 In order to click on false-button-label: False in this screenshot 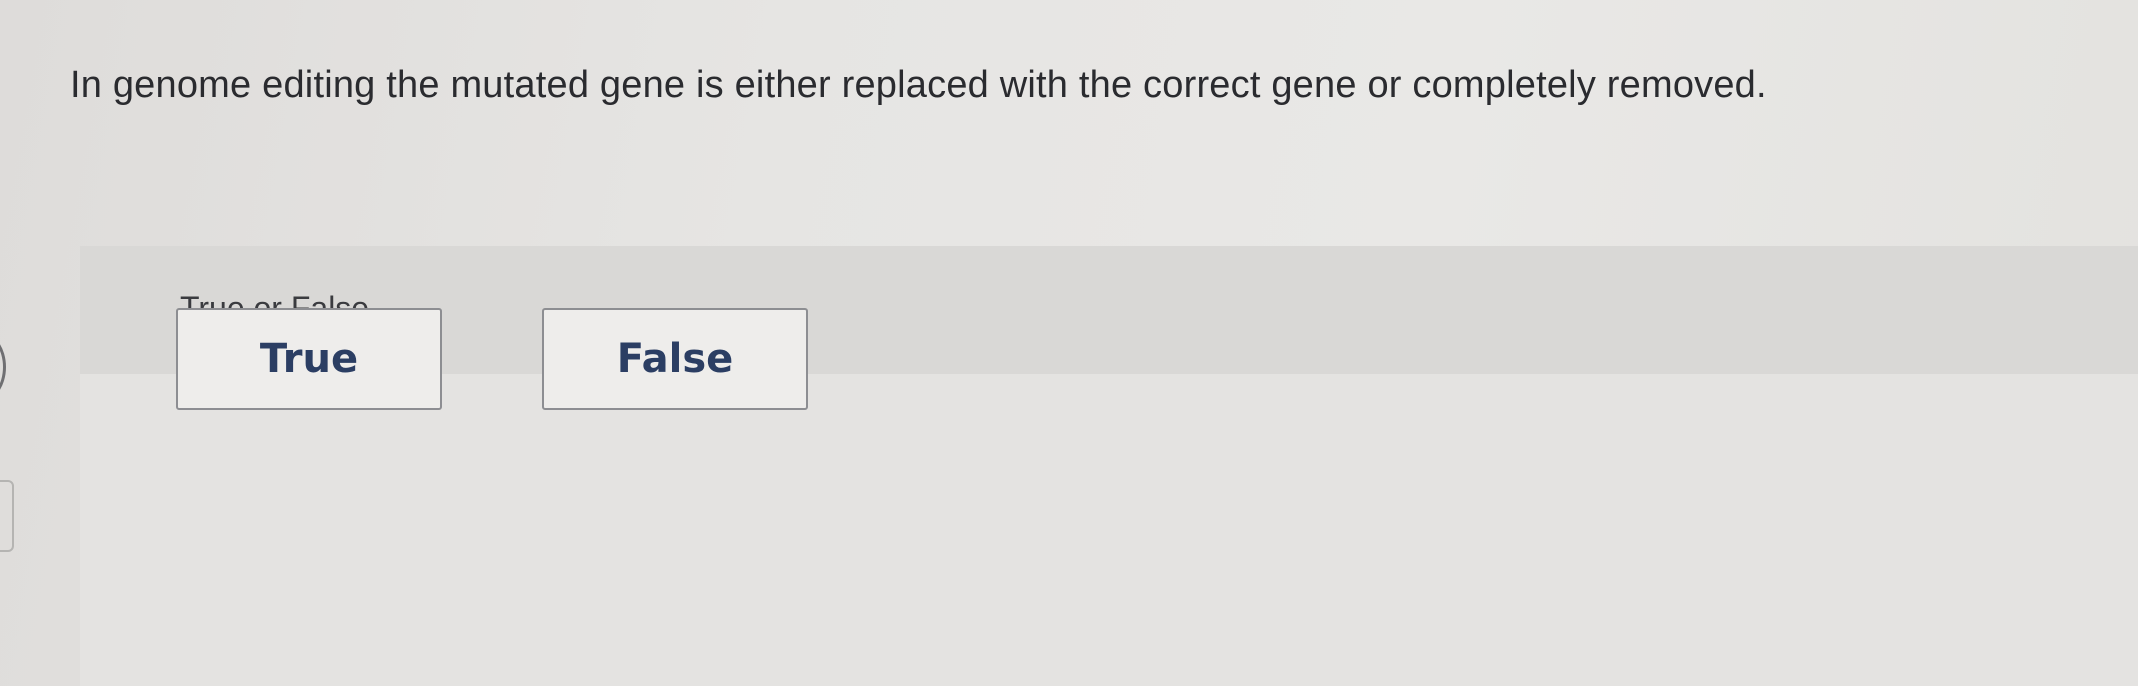, I will do `click(675, 359)`.